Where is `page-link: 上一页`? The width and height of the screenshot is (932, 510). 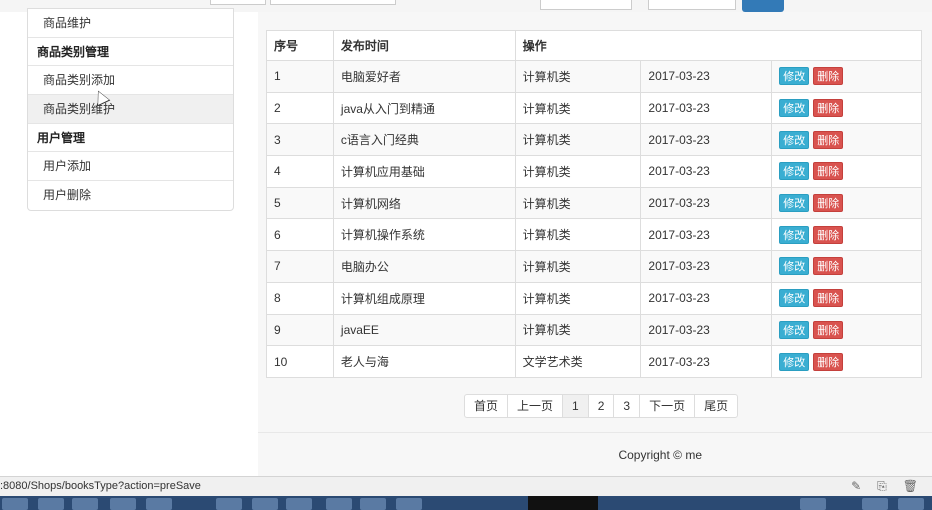 page-link: 上一页 is located at coordinates (534, 406).